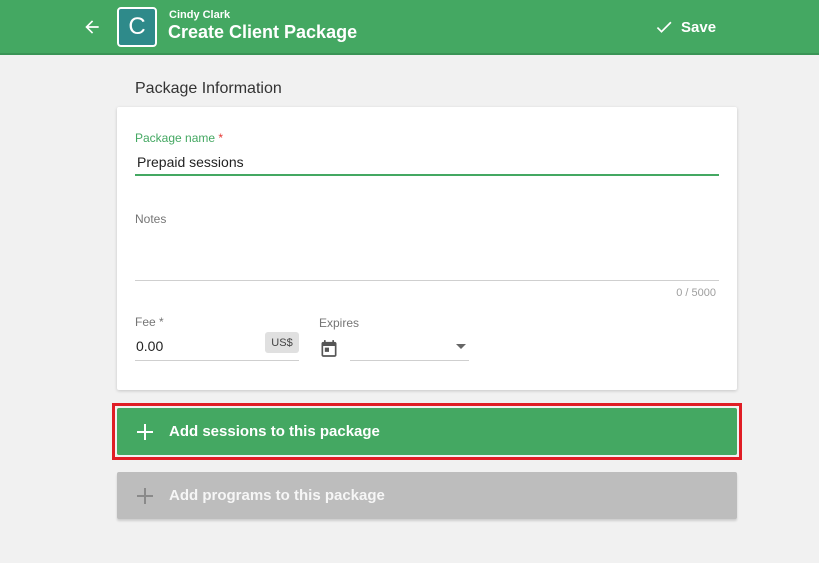  Describe the element at coordinates (339, 323) in the screenshot. I see `expires-label: Expires` at that location.